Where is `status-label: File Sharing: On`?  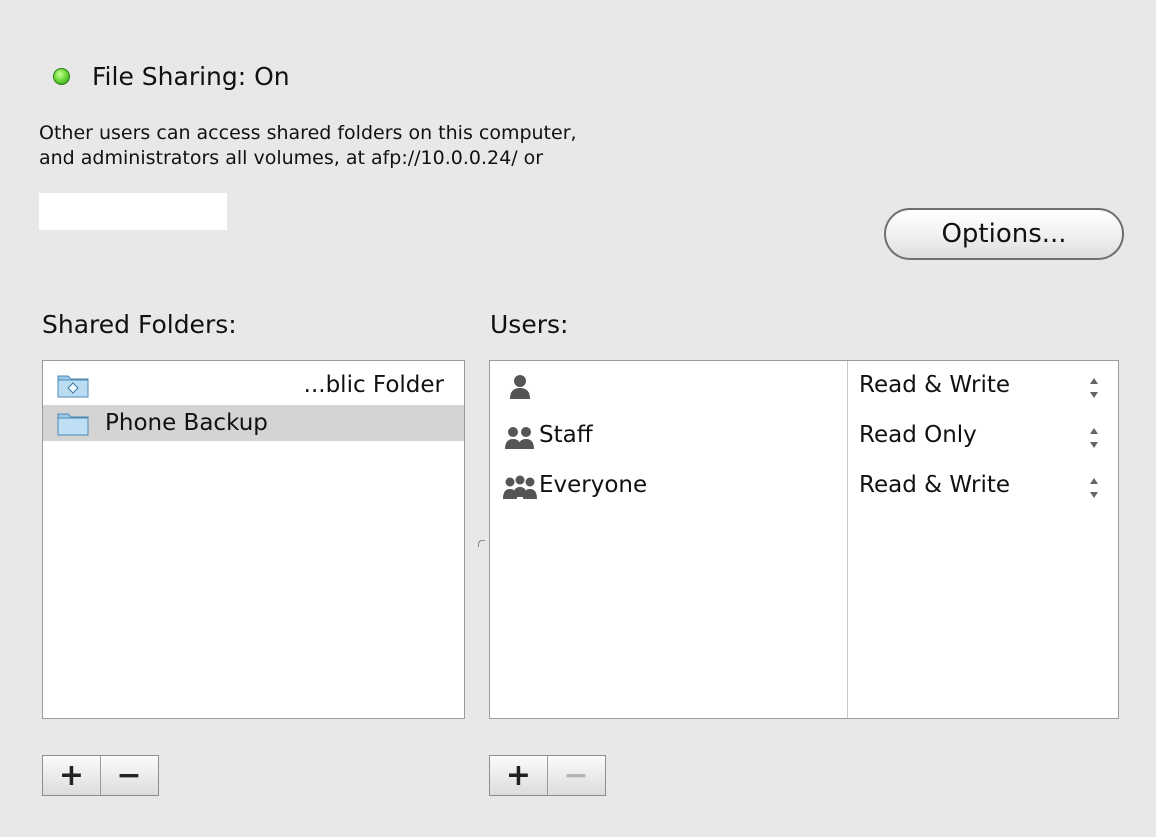 status-label: File Sharing: On is located at coordinates (191, 76).